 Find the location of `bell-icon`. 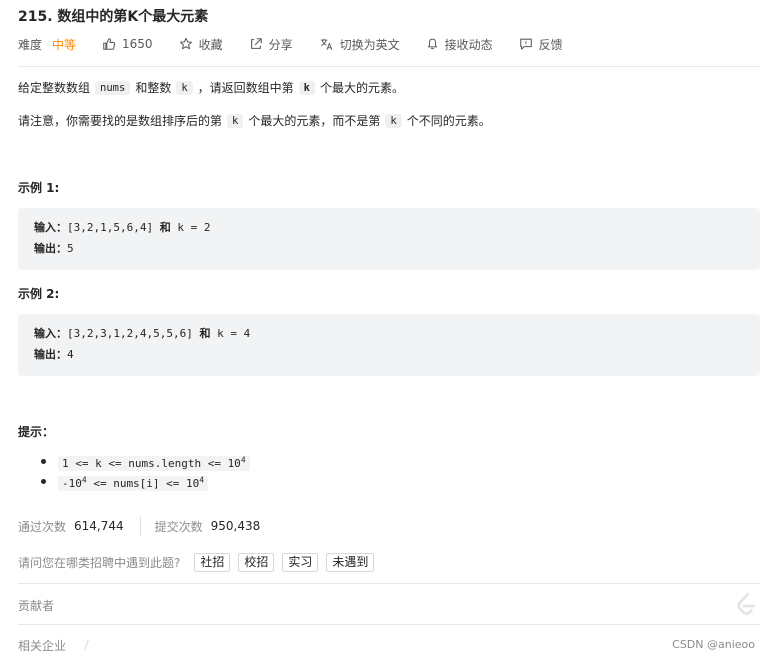

bell-icon is located at coordinates (432, 44).